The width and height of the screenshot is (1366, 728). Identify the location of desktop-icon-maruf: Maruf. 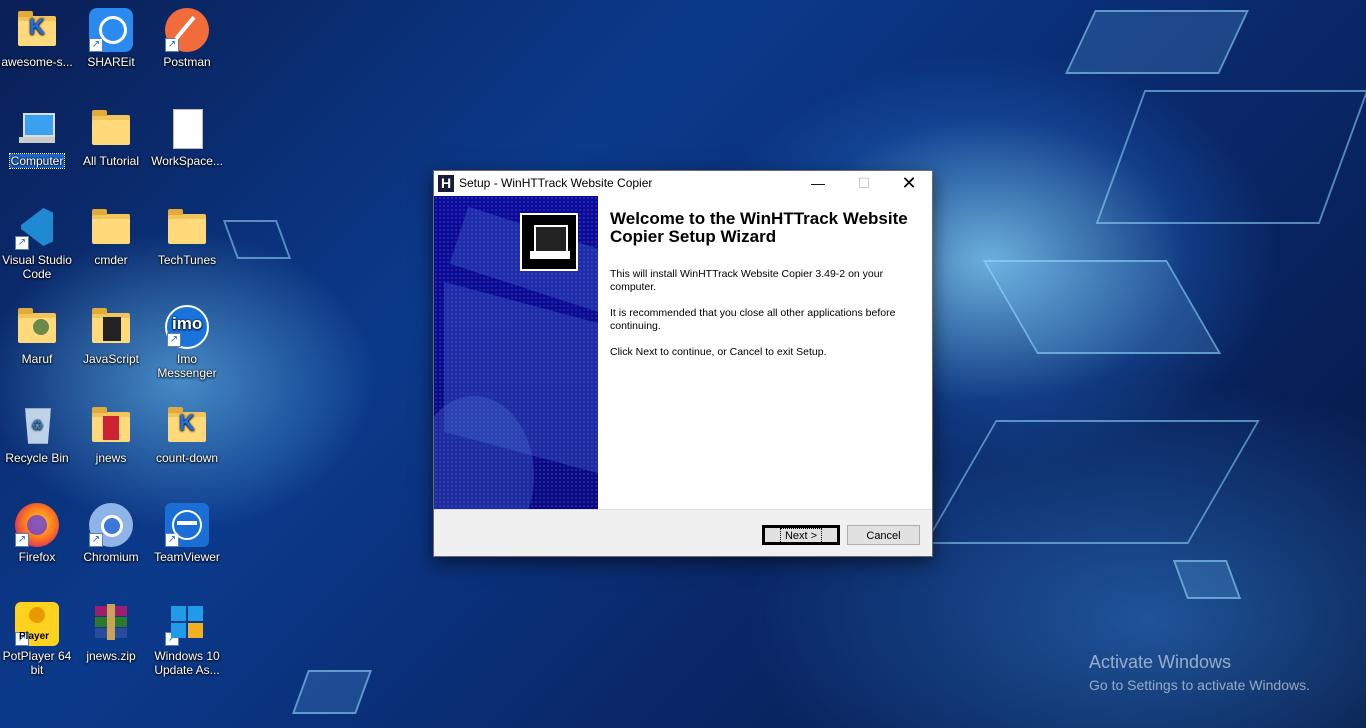
(37, 335).